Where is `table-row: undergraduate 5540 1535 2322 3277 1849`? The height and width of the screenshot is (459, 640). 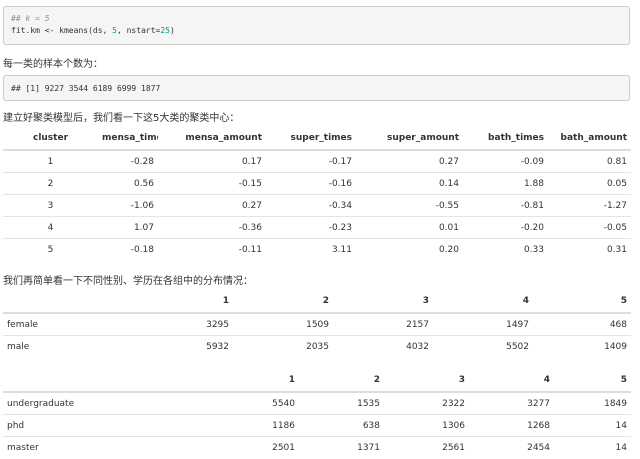 table-row: undergraduate 5540 1535 2322 3277 1849 is located at coordinates (317, 403).